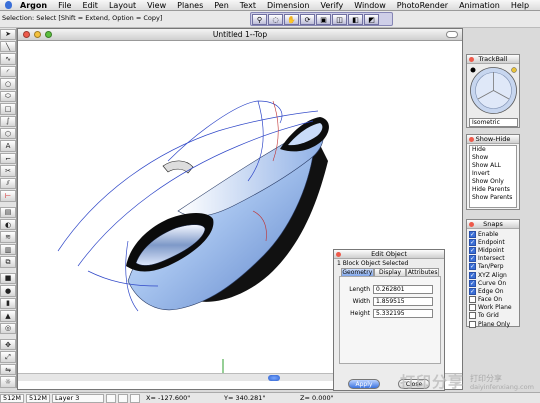 This screenshot has height=403, width=540. I want to click on menu-window: Window, so click(370, 5).